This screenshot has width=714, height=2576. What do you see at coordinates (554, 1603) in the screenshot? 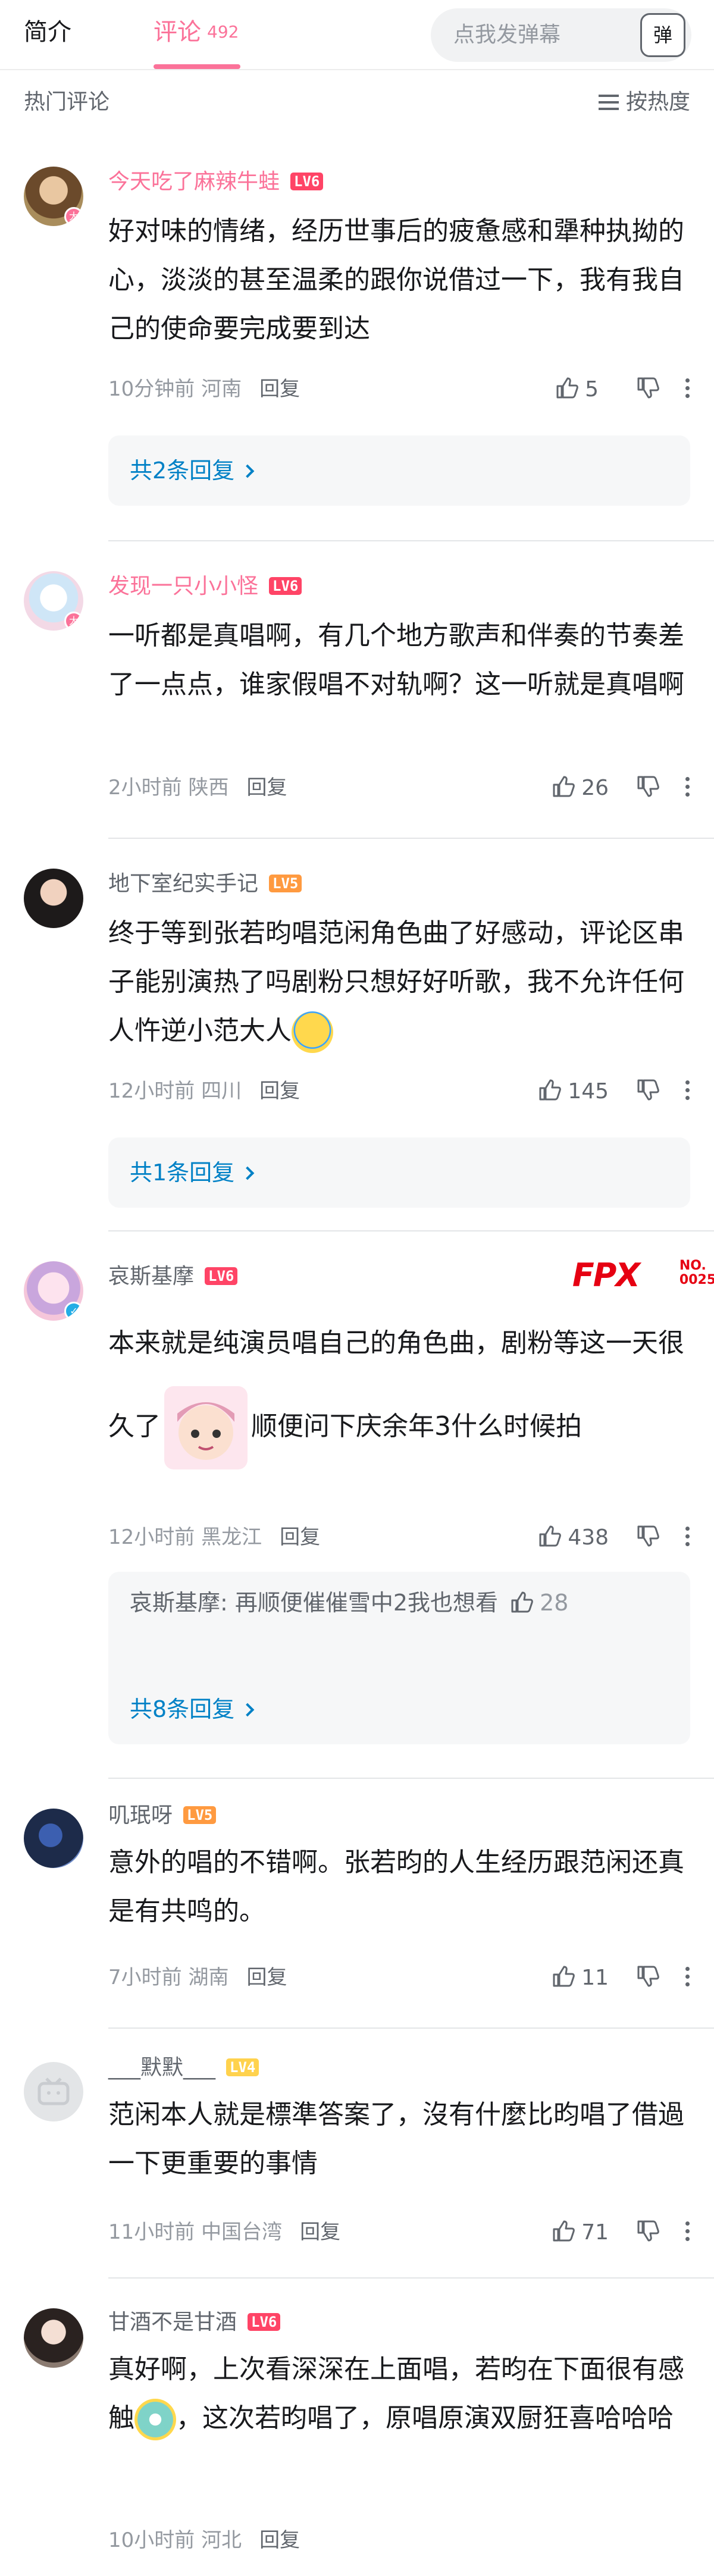
I see `sub-reply-like-count: 28` at bounding box center [554, 1603].